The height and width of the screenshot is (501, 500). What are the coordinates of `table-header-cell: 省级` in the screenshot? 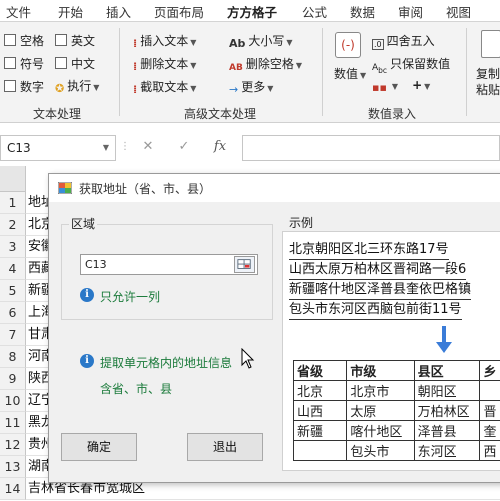 It's located at (320, 370).